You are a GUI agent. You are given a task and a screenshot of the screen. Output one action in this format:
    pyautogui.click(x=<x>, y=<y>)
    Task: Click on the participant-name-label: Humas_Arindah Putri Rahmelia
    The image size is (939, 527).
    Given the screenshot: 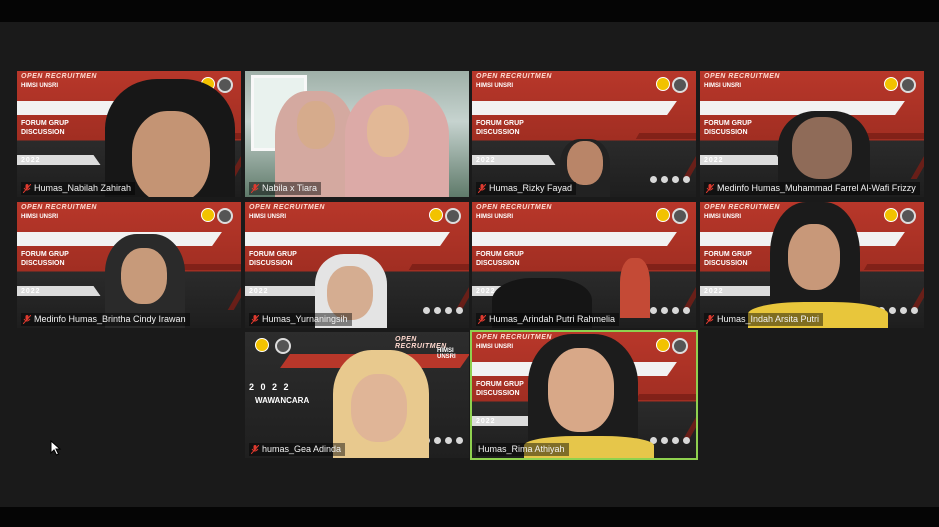 What is the action you would take?
    pyautogui.click(x=548, y=319)
    